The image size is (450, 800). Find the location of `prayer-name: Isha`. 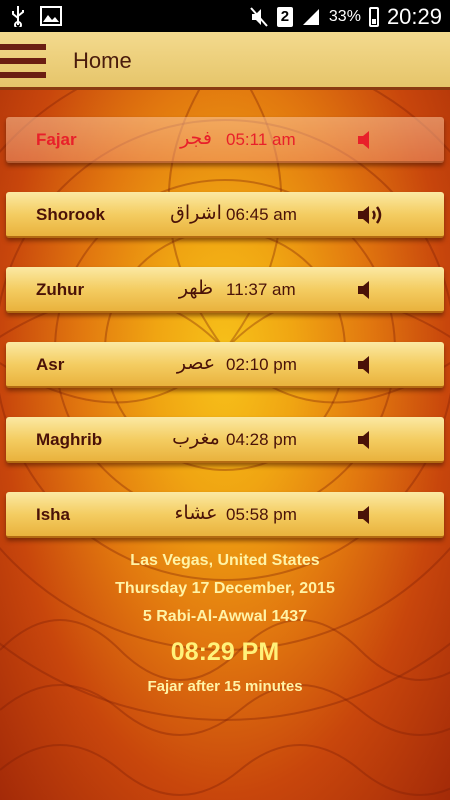

prayer-name: Isha is located at coordinates (53, 514).